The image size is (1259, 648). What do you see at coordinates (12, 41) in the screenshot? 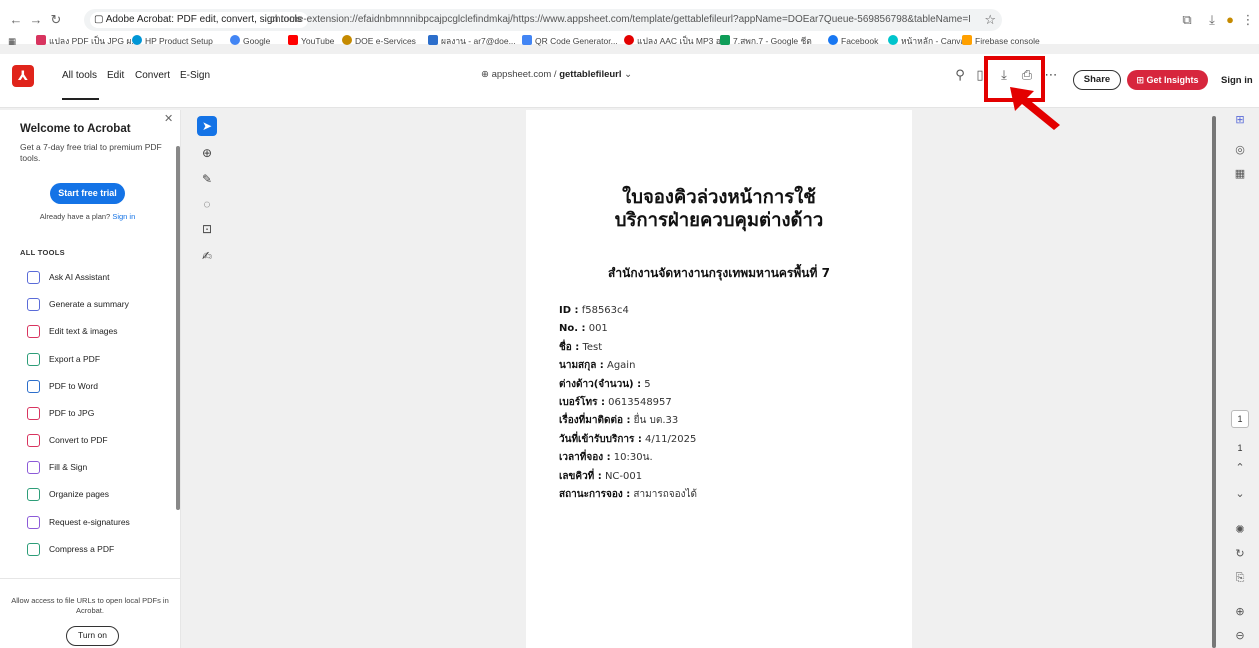
I see `apps-icon: ▦` at bounding box center [12, 41].